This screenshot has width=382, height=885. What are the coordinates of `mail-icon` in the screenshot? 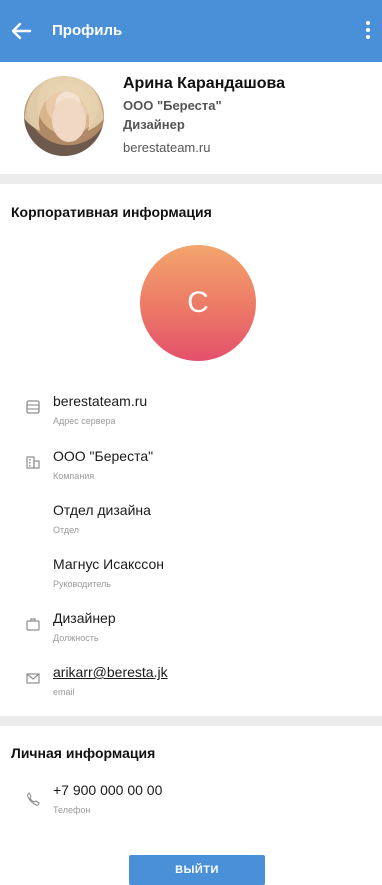 It's located at (33, 678).